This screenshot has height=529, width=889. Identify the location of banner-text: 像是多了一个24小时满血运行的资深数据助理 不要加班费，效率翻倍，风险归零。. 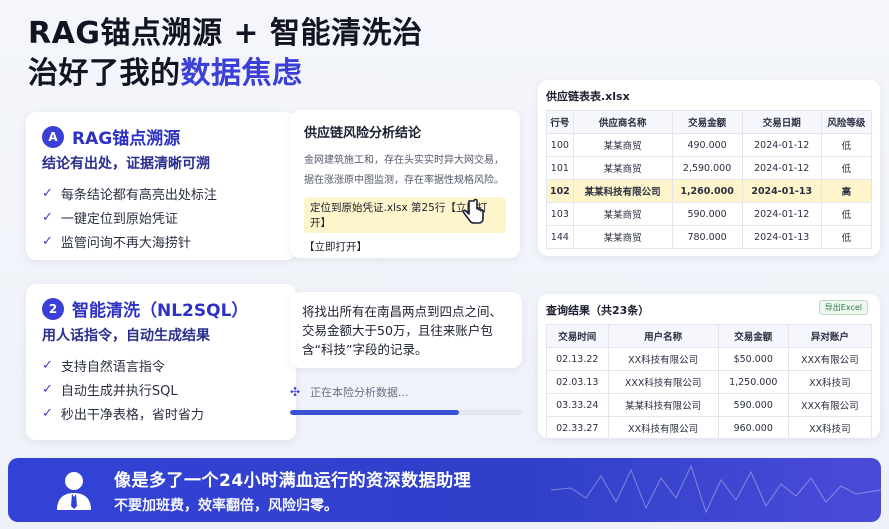
(292, 490).